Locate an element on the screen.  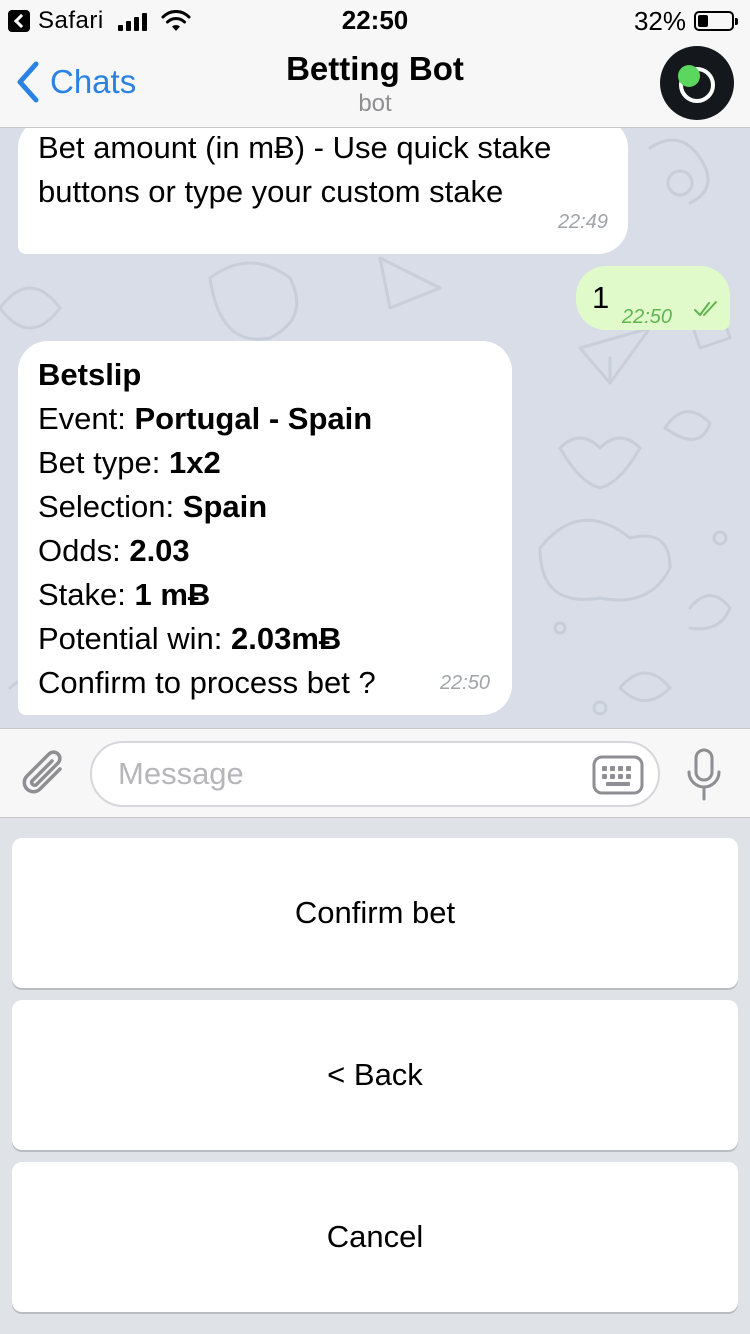
double-check-icon is located at coordinates (705, 308).